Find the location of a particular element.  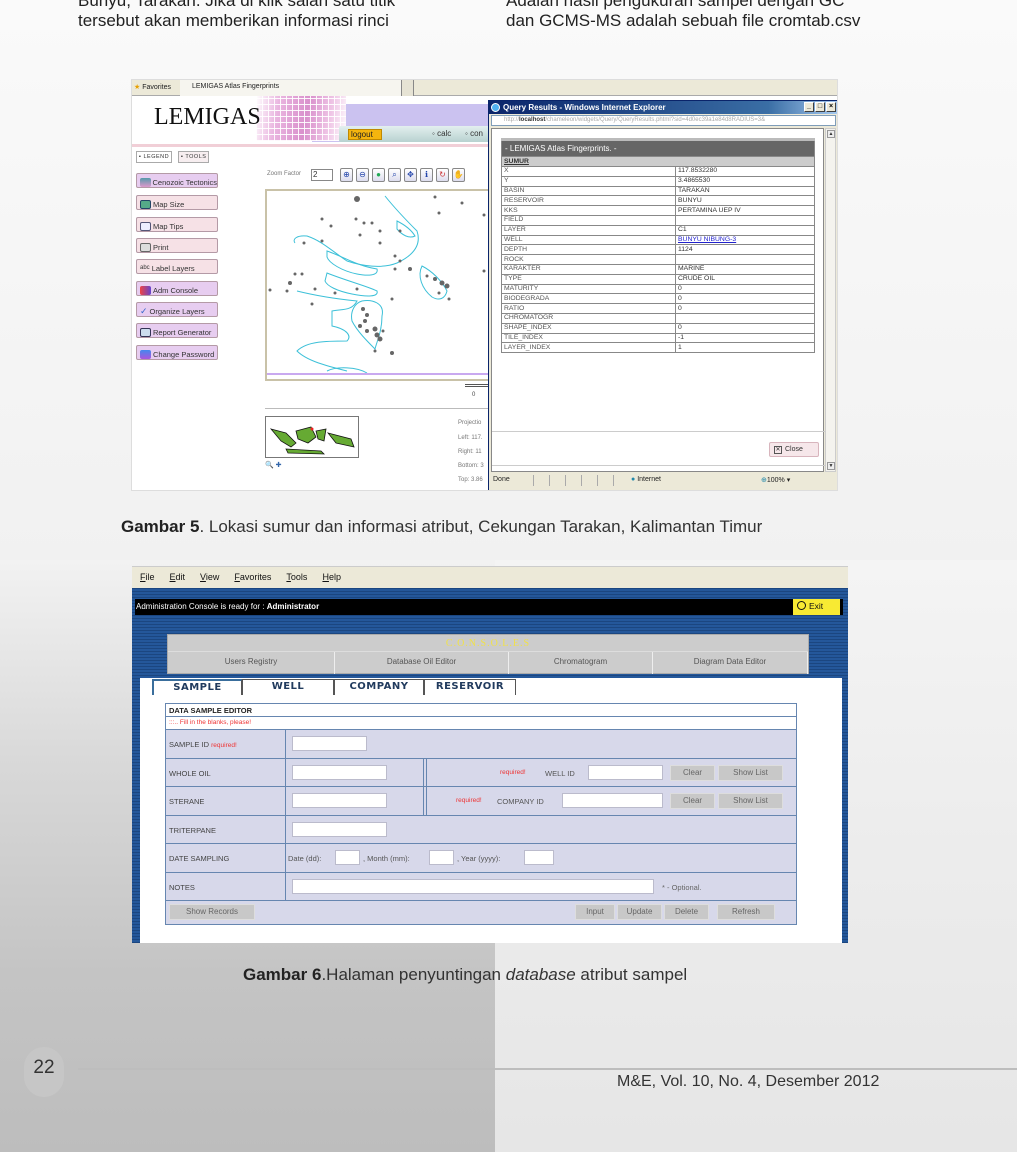

query-row: KARAKTER MARINE is located at coordinates (658, 269).